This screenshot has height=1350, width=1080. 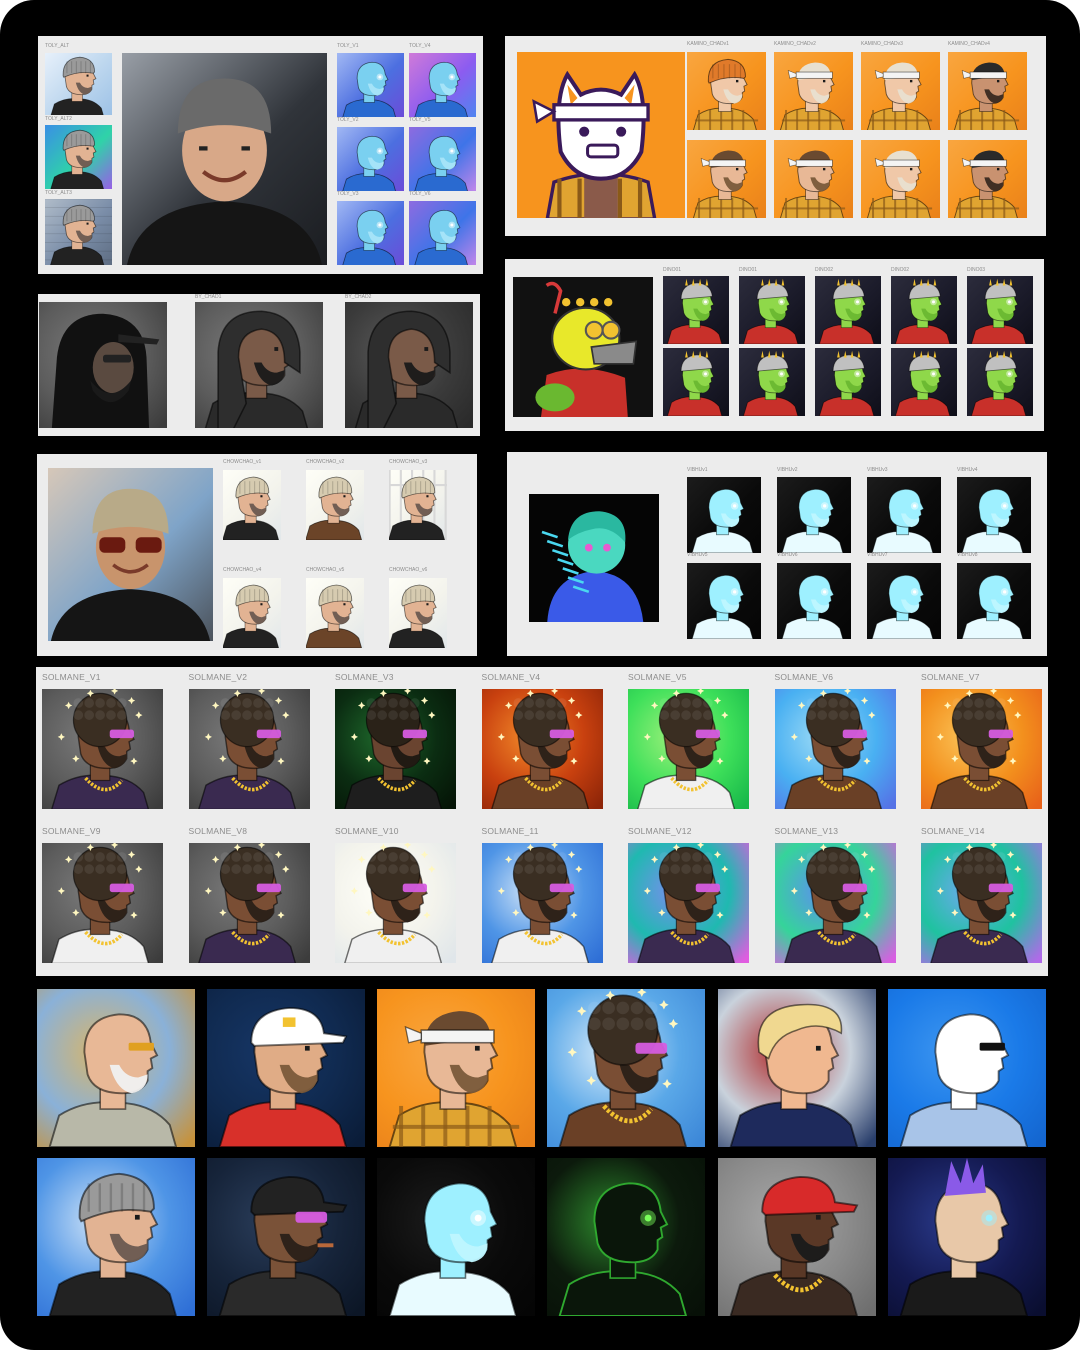 What do you see at coordinates (594, 558) in the screenshot?
I see `vibhu-illustration` at bounding box center [594, 558].